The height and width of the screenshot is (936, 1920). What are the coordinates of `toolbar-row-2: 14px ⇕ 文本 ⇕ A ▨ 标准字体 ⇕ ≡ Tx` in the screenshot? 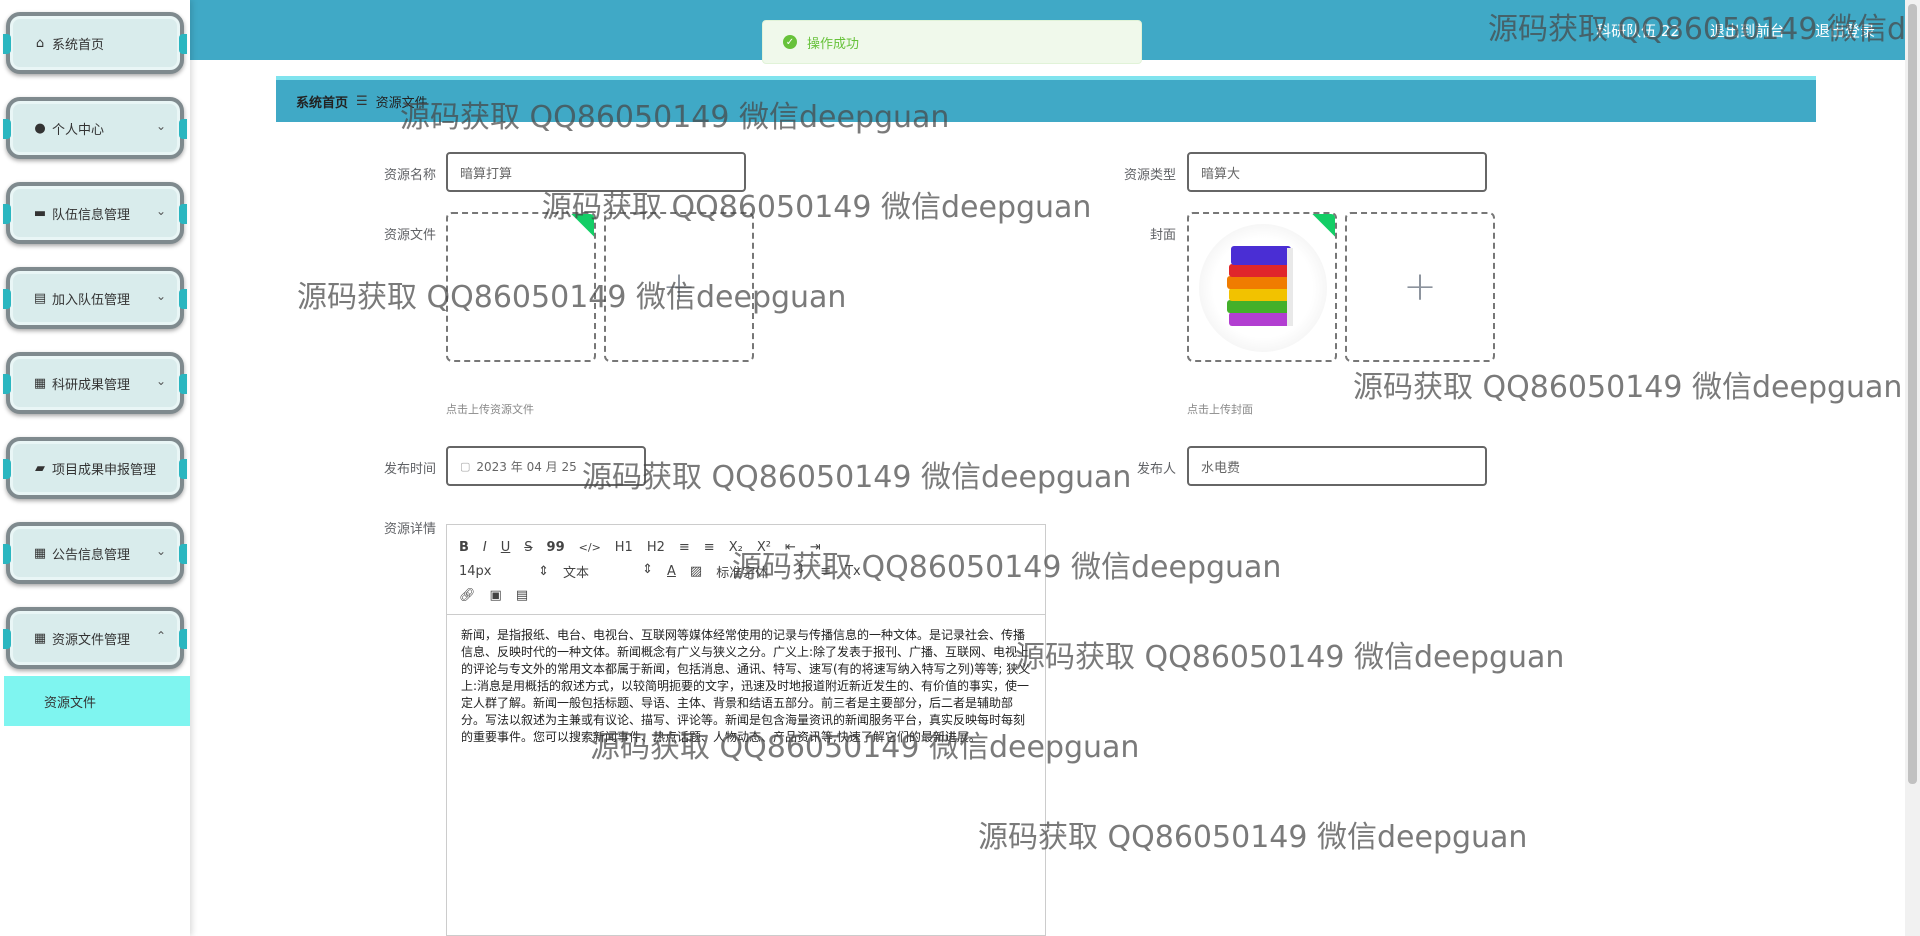 It's located at (746, 571).